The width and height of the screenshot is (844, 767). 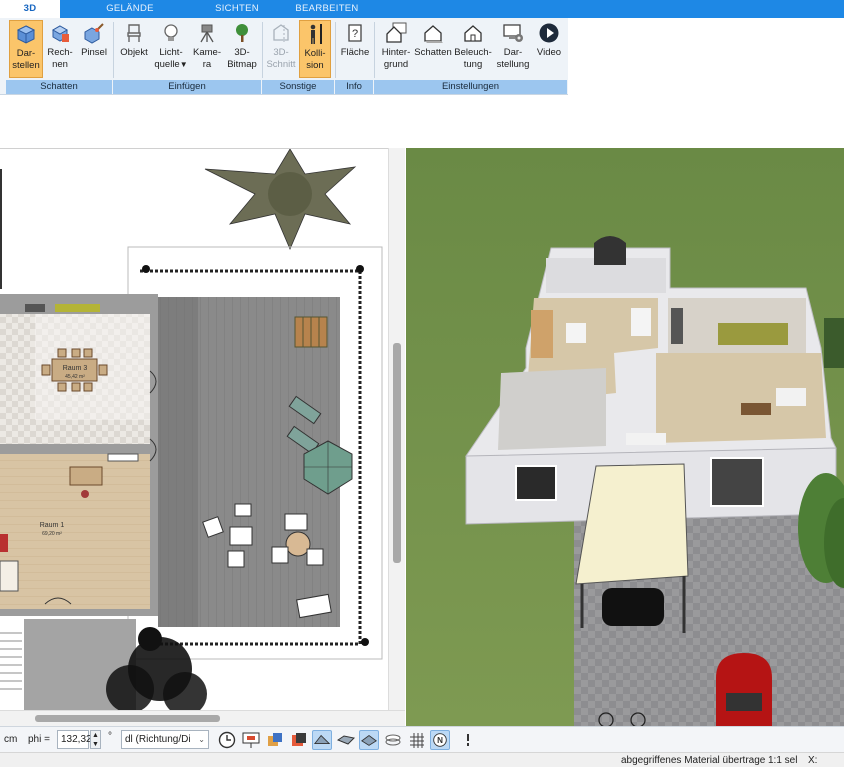 I want to click on view-toolbar: cm phi = 132,32 ▲ ▼ ° dl (Richtung/Di ⌄ N, so click(x=422, y=739).